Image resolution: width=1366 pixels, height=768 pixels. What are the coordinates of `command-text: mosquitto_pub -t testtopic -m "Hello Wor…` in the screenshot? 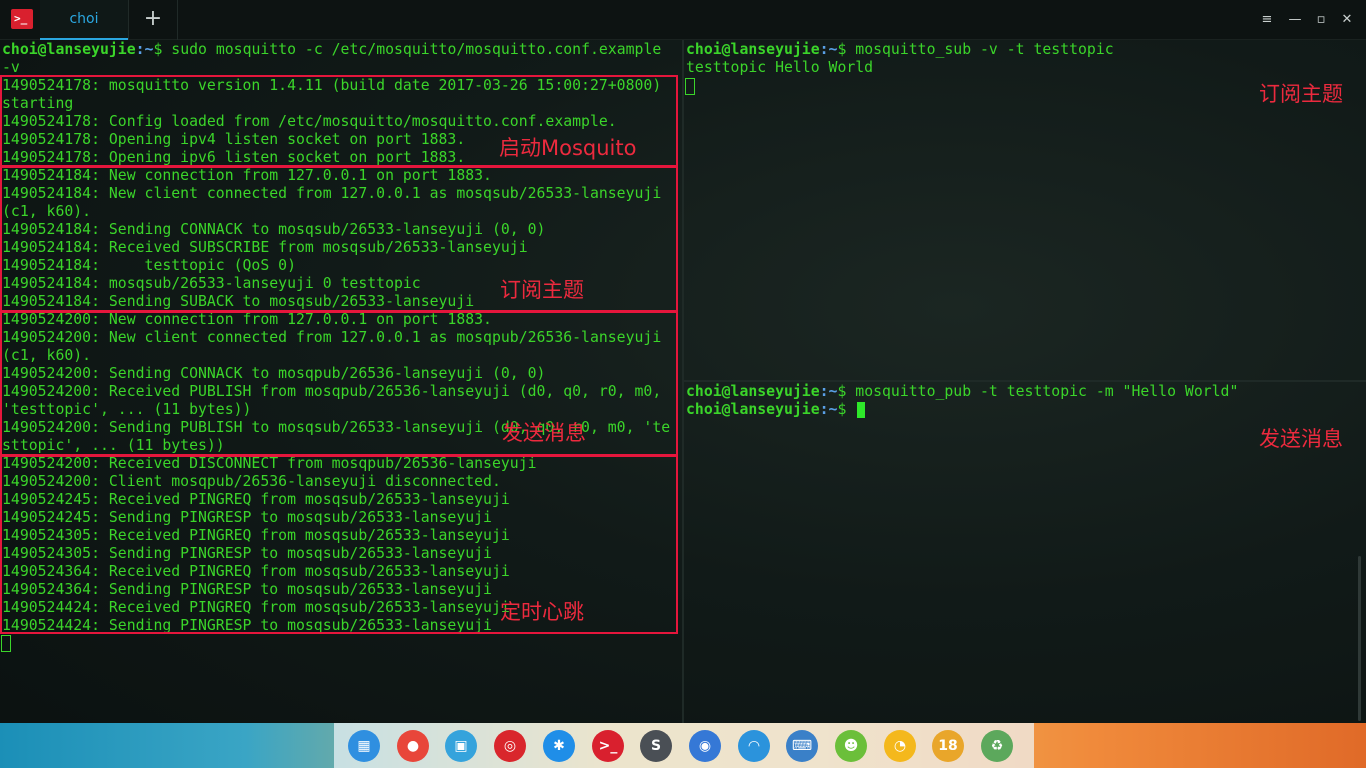 It's located at (1042, 391).